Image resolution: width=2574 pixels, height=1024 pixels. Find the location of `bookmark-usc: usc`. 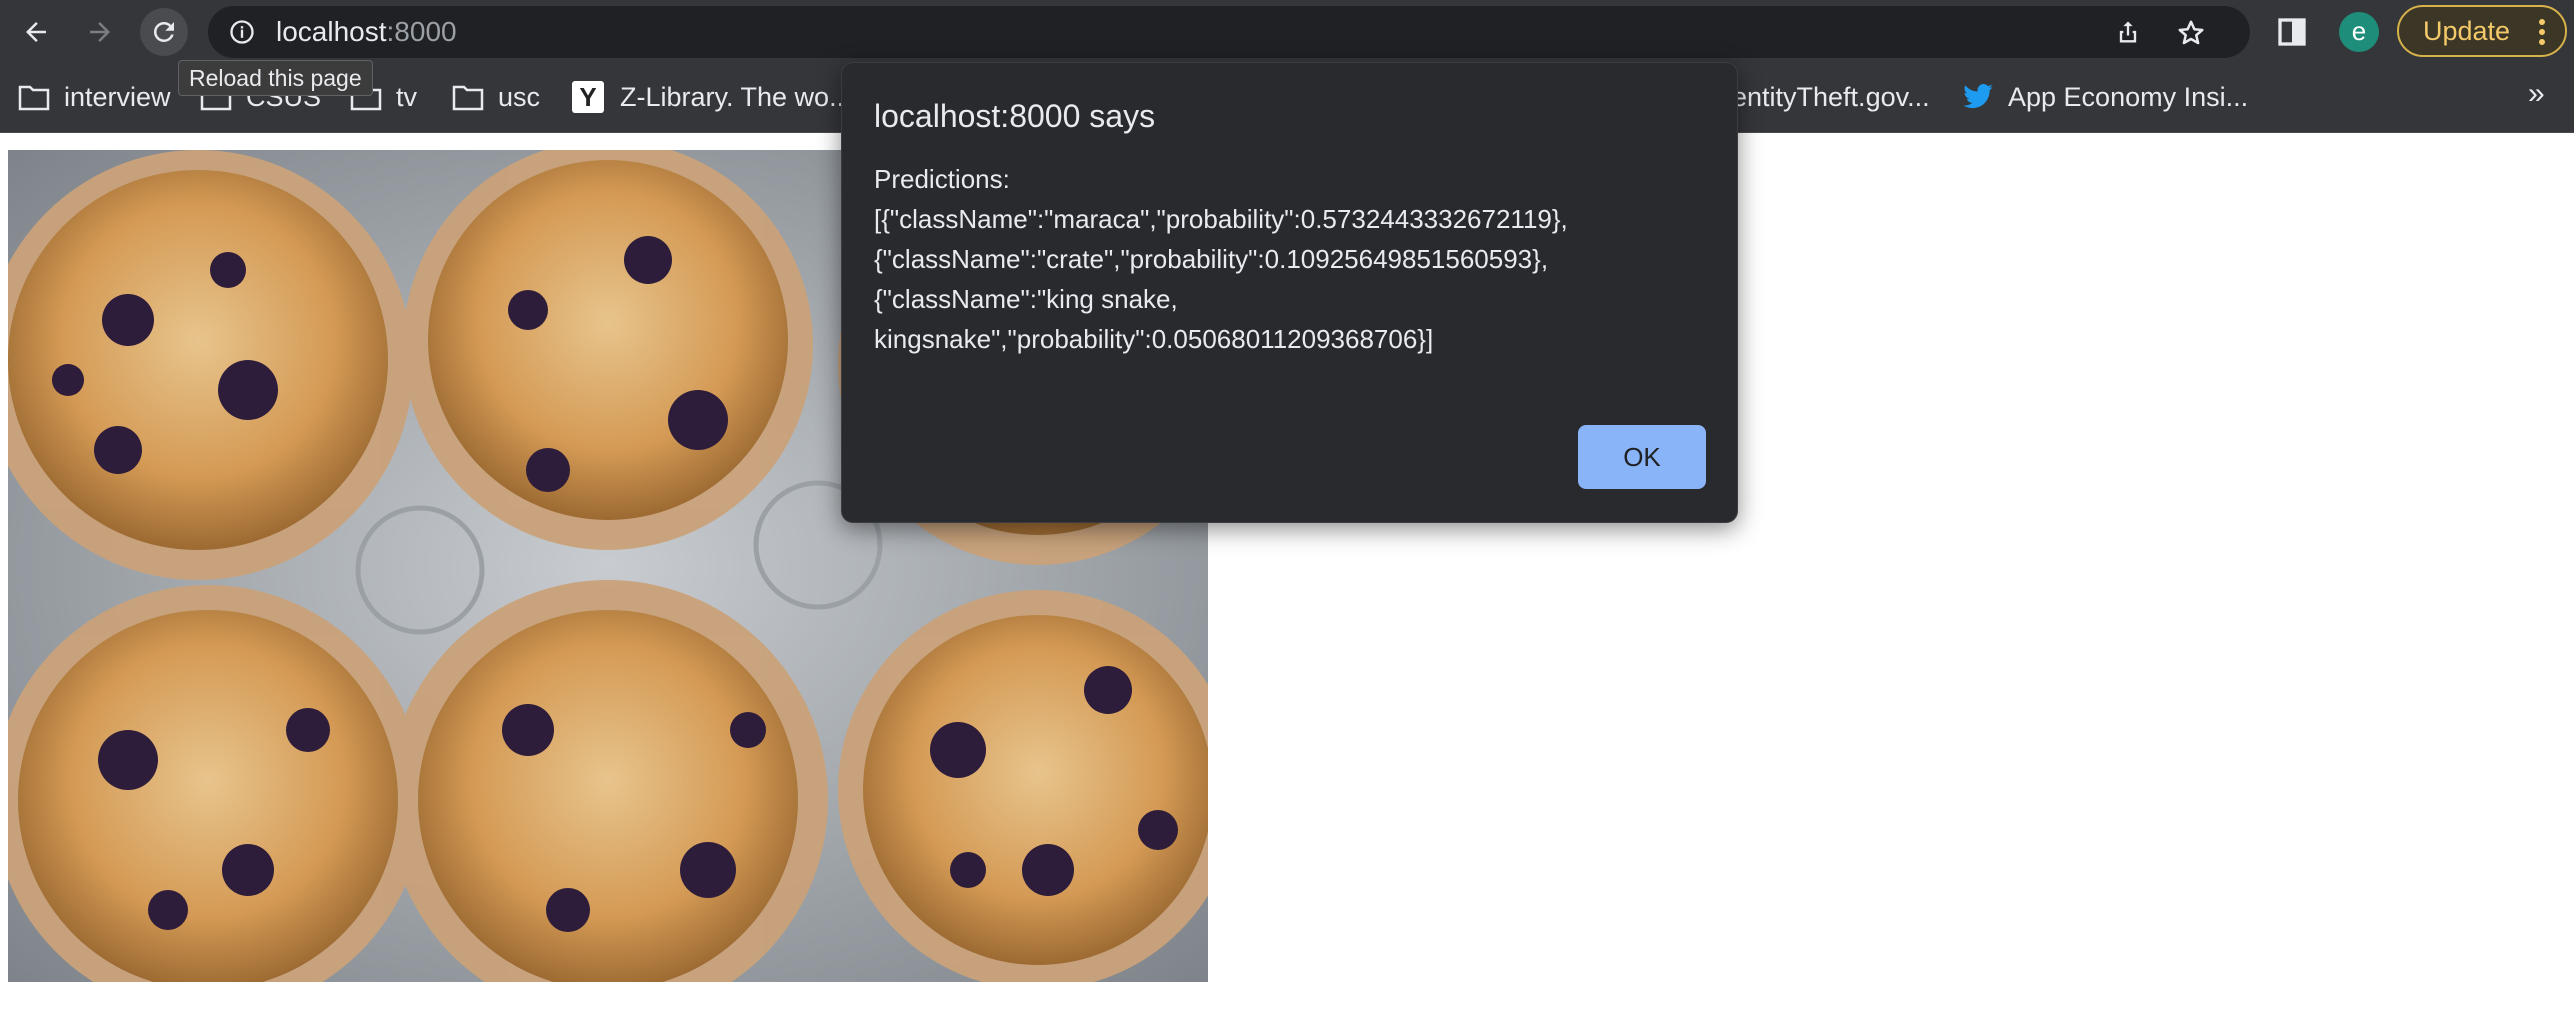

bookmark-usc: usc is located at coordinates (496, 97).